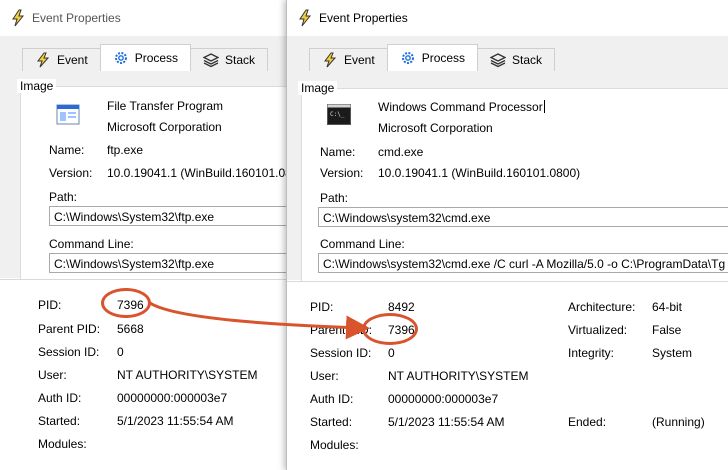 The width and height of the screenshot is (728, 470). I want to click on virtualized-value: False, so click(667, 330).